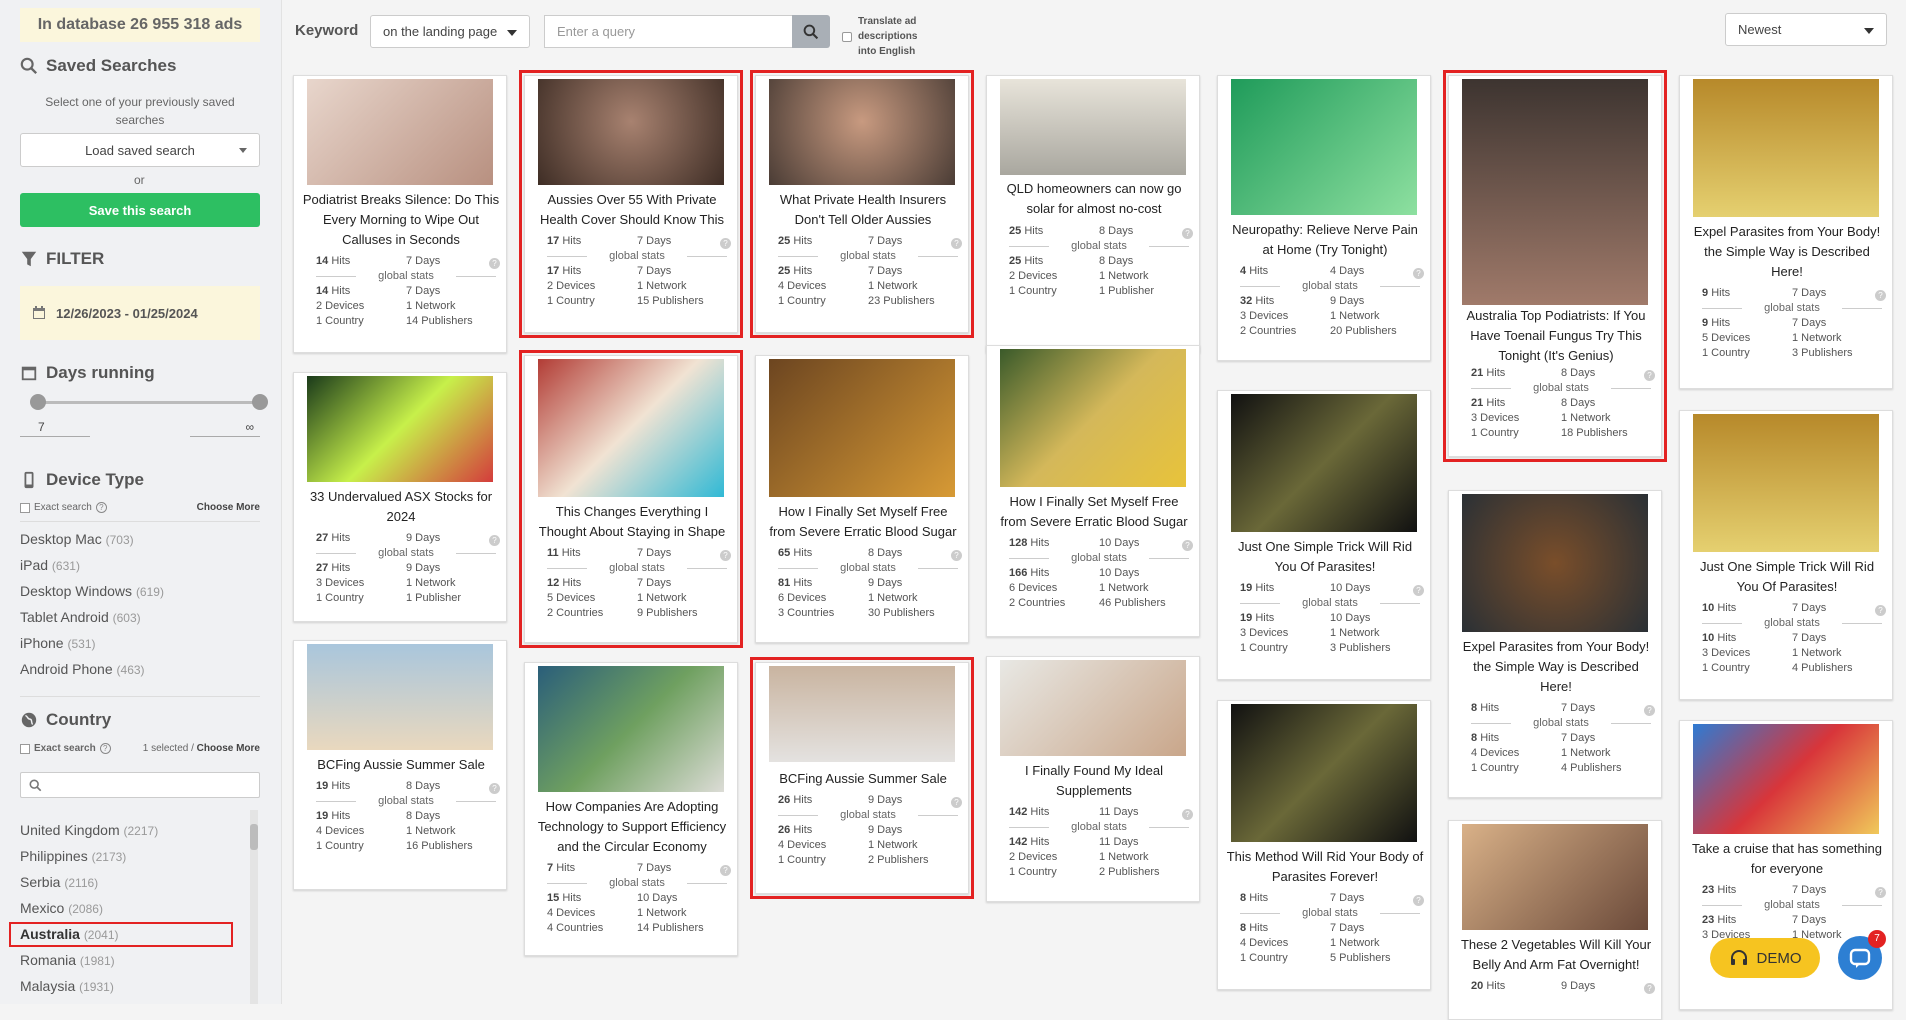  I want to click on days-min-input: 7, so click(55, 428).